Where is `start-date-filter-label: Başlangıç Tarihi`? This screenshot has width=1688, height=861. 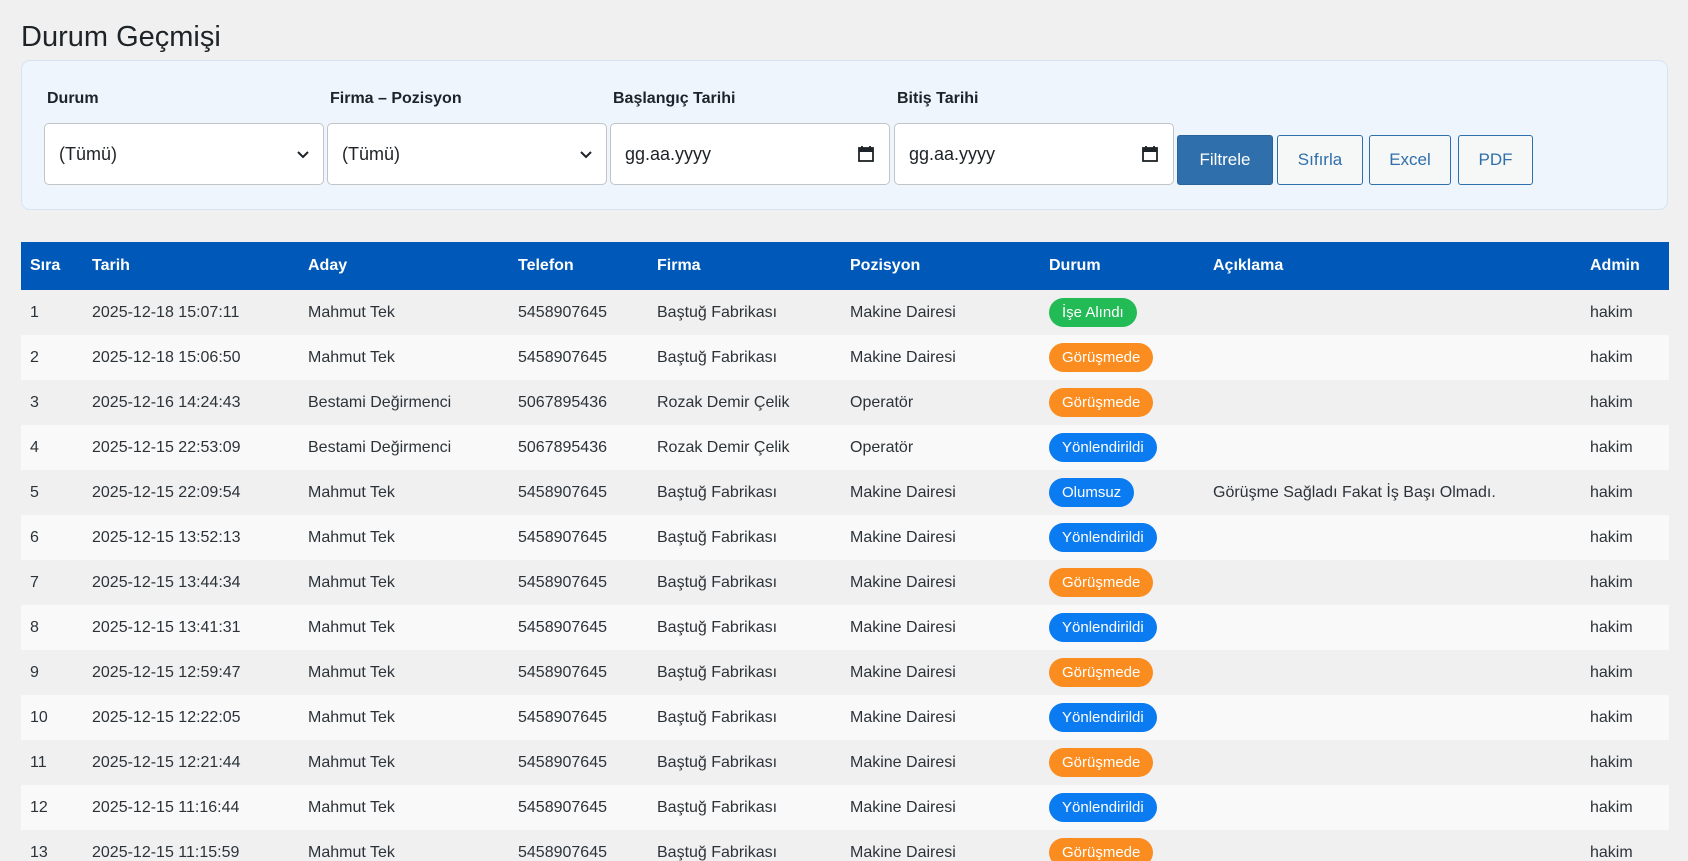 start-date-filter-label: Başlangıç Tarihi is located at coordinates (674, 98).